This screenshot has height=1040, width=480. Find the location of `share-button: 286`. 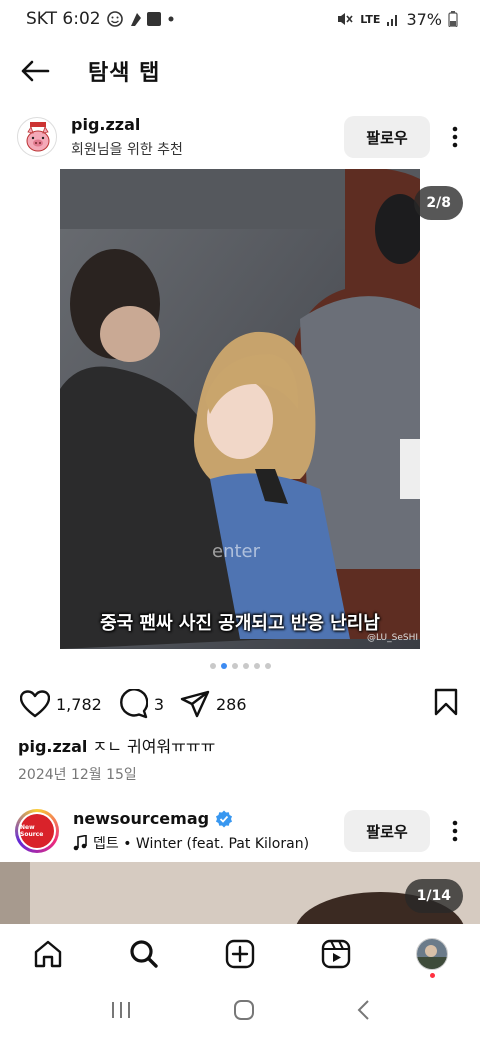

share-button: 286 is located at coordinates (213, 704).